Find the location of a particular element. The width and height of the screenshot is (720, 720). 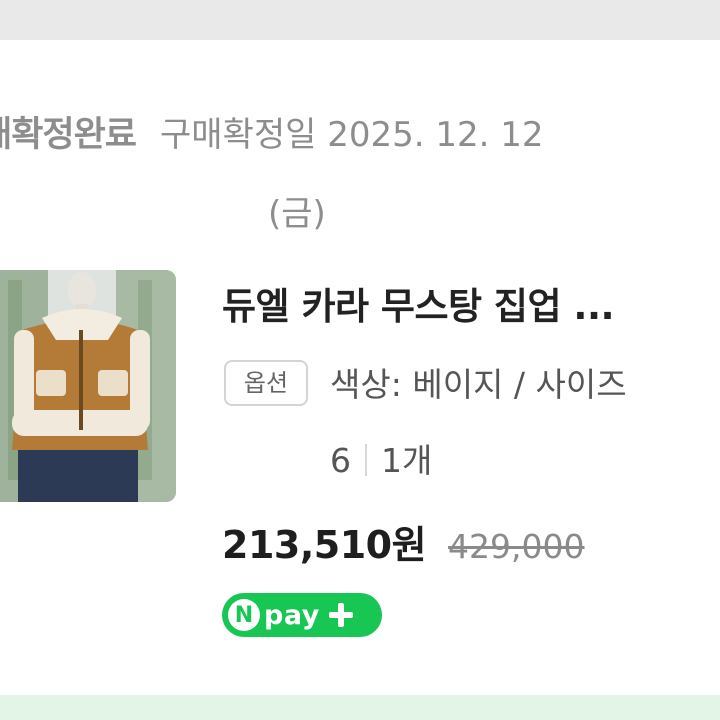

option-size-continued: 6 is located at coordinates (340, 460).